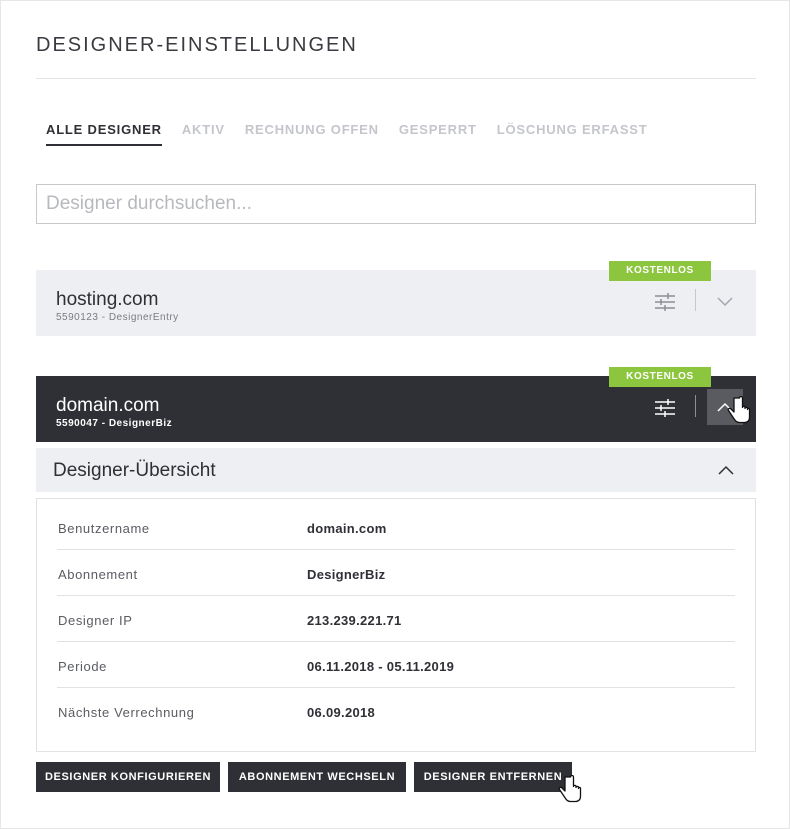 This screenshot has width=790, height=829. What do you see at coordinates (128, 777) in the screenshot?
I see `configure-designer-button: DESIGNER KONFIGURIEREN` at bounding box center [128, 777].